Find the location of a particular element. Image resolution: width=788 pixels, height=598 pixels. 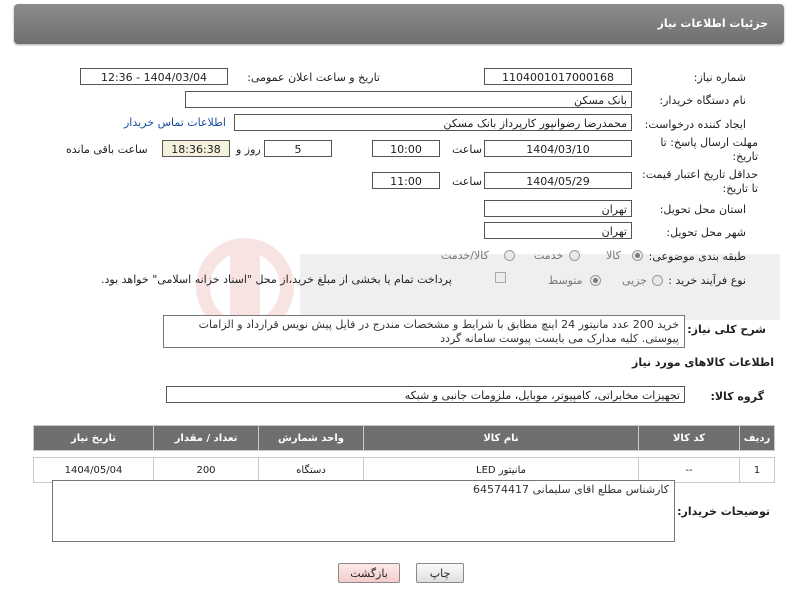

table-row: 1 -- مانیتور LED دستگاه 200 1404/05/04 is located at coordinates (404, 470).